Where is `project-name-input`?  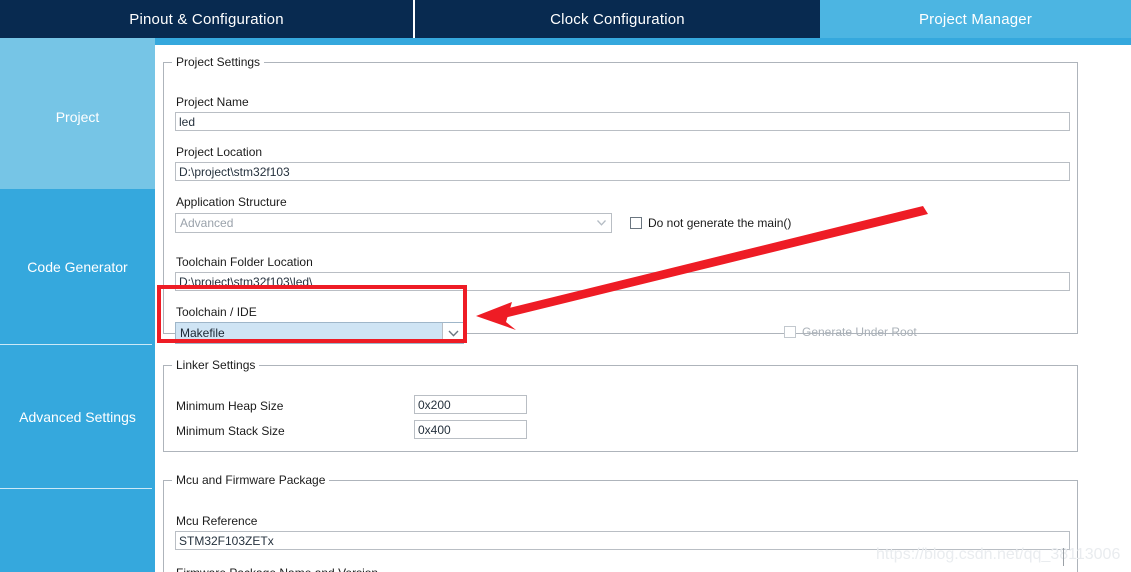 project-name-input is located at coordinates (622, 121).